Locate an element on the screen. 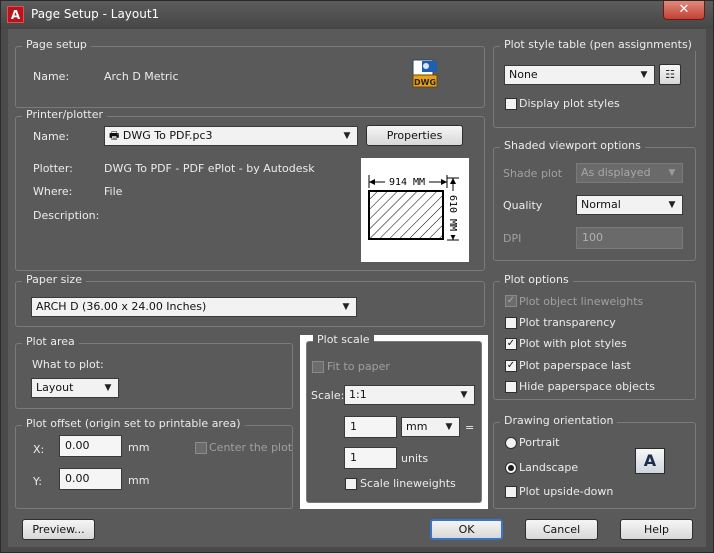 The height and width of the screenshot is (553, 714). offset-y-input: 0.00 is located at coordinates (90, 479).